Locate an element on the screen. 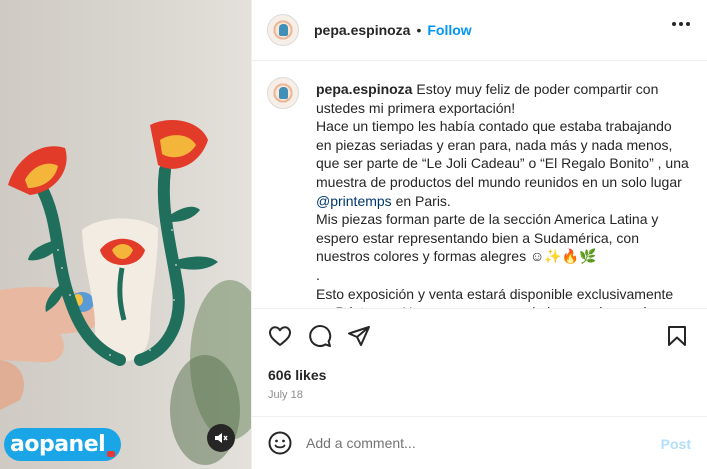 The width and height of the screenshot is (707, 469). muted-speaker-icon is located at coordinates (221, 438).